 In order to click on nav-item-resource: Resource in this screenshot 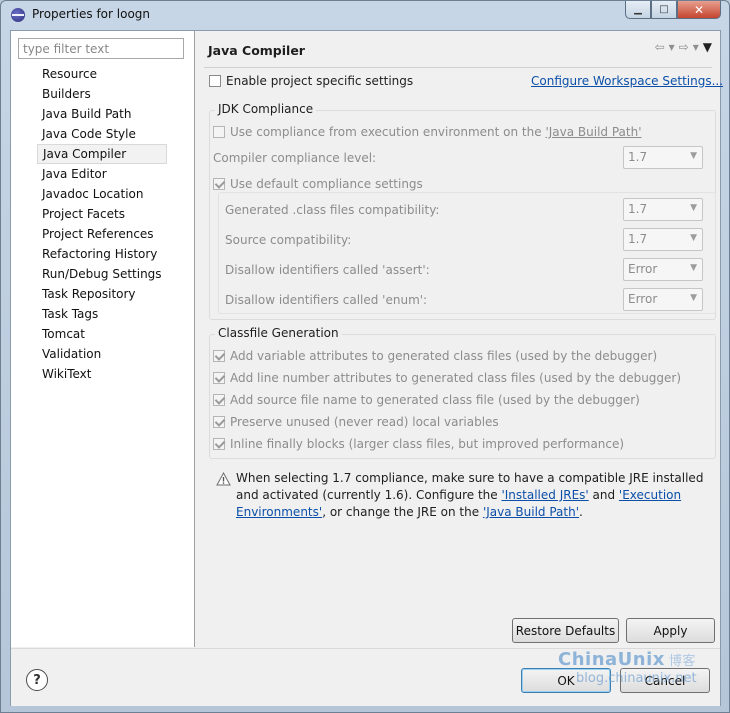, I will do `click(102, 74)`.